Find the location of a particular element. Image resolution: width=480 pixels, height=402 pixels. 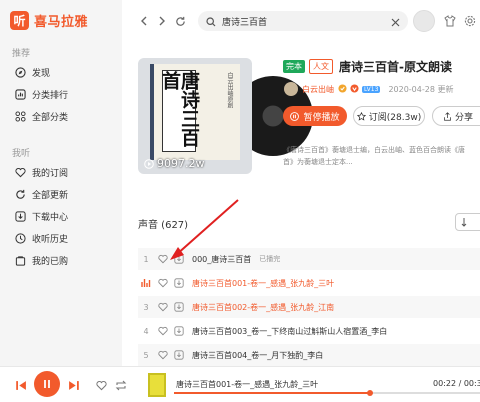

sidebar-item-ranking: 分类排行 is located at coordinates (41, 94).